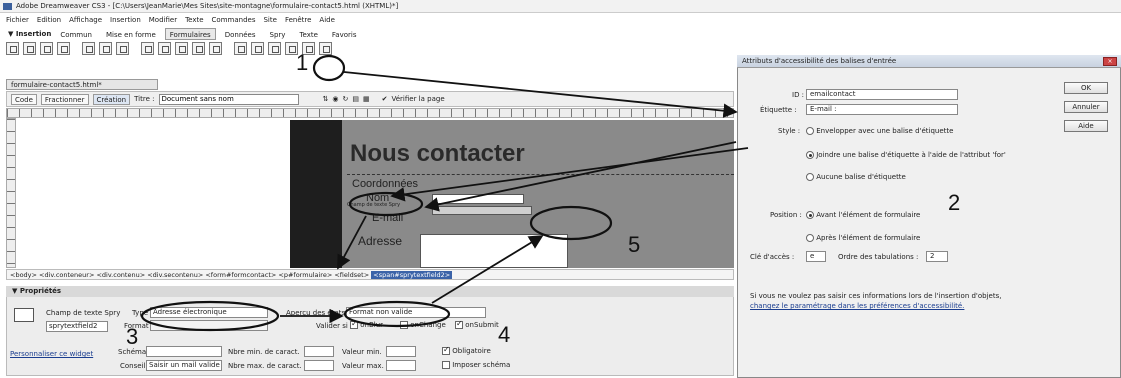  I want to click on annotation-number-3: 3, so click(132, 336).